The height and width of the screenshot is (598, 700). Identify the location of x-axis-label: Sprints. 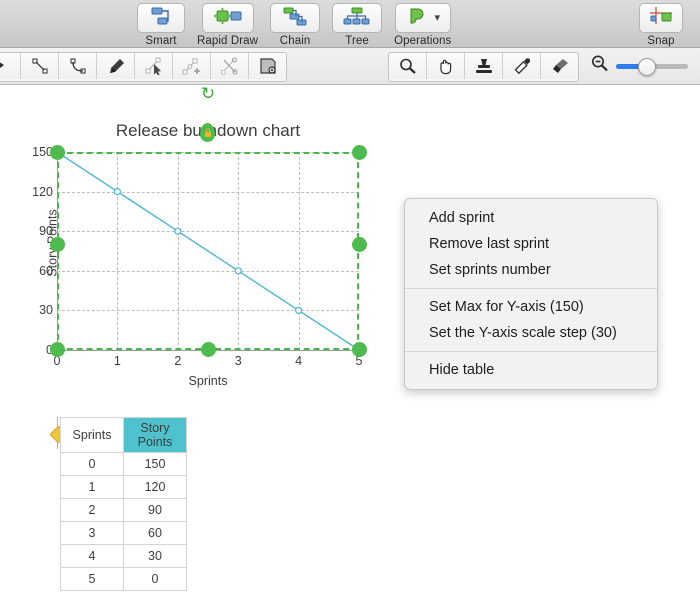
(208, 381).